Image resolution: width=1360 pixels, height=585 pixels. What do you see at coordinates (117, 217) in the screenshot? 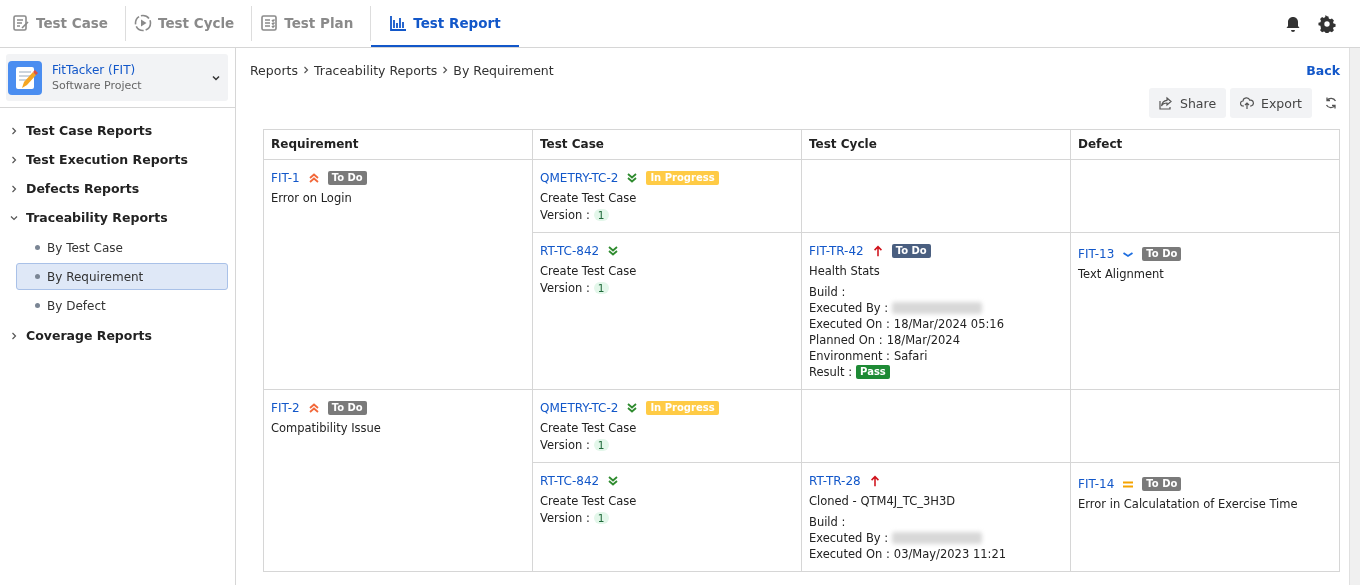
I see `sidebar-item: Traceability Reports` at bounding box center [117, 217].